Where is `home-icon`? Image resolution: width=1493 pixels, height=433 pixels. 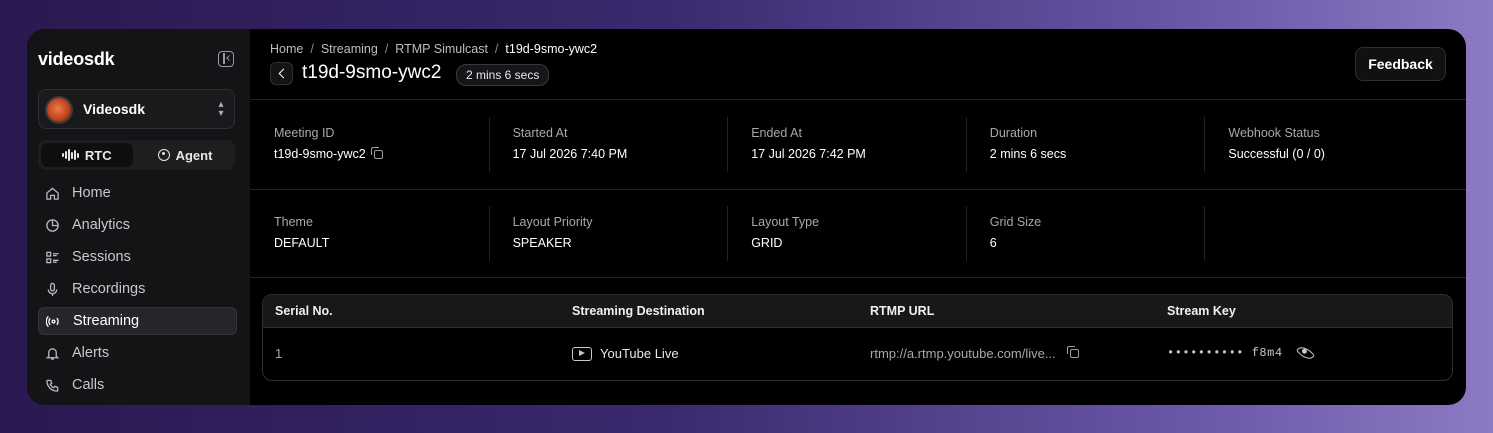
home-icon is located at coordinates (52, 193).